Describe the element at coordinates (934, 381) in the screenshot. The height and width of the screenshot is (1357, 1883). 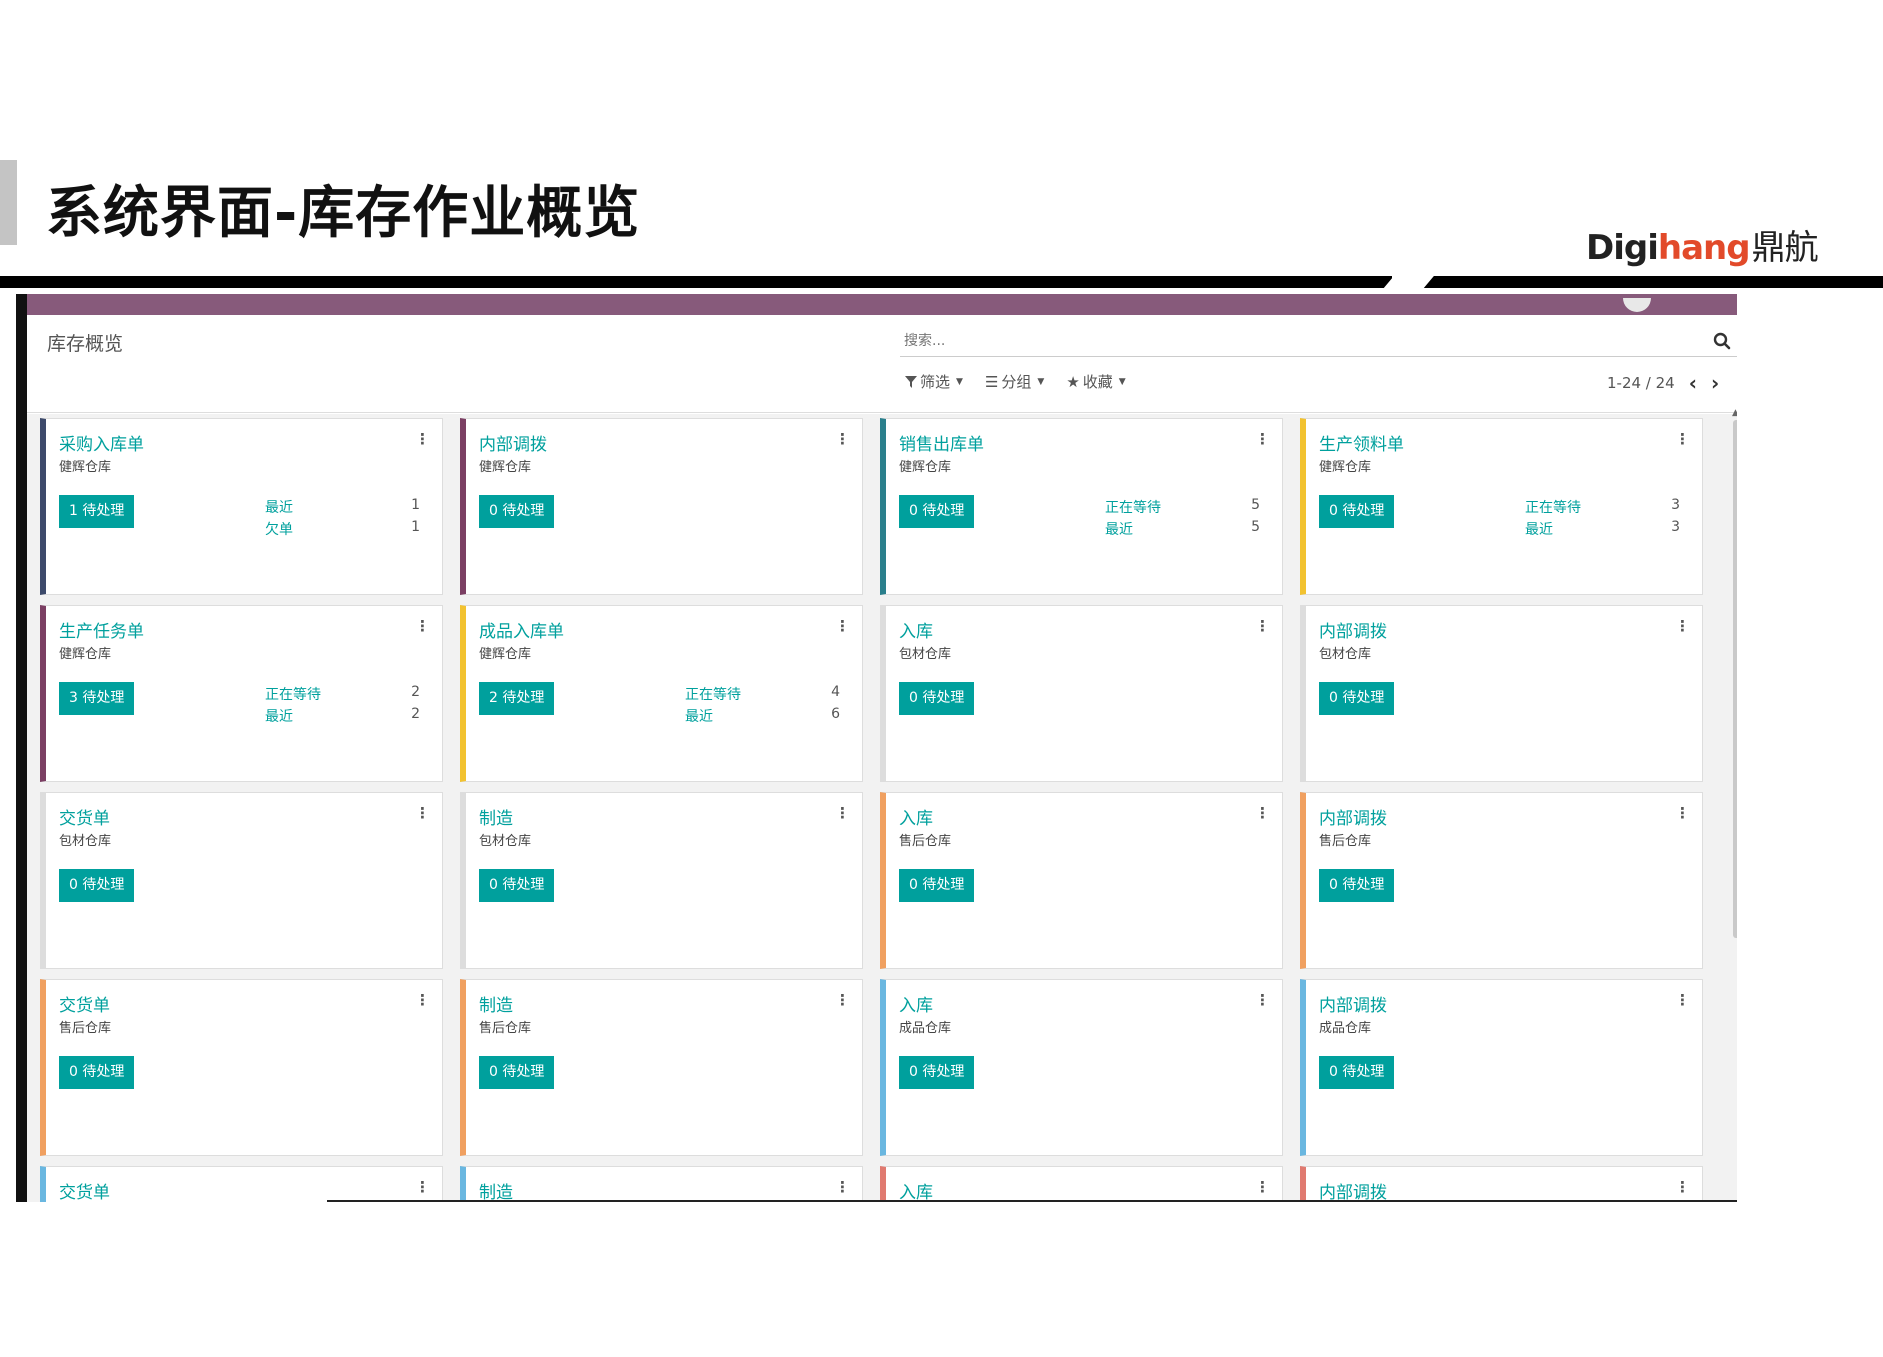
I see `filter-dropdown: 筛选 ▼` at that location.